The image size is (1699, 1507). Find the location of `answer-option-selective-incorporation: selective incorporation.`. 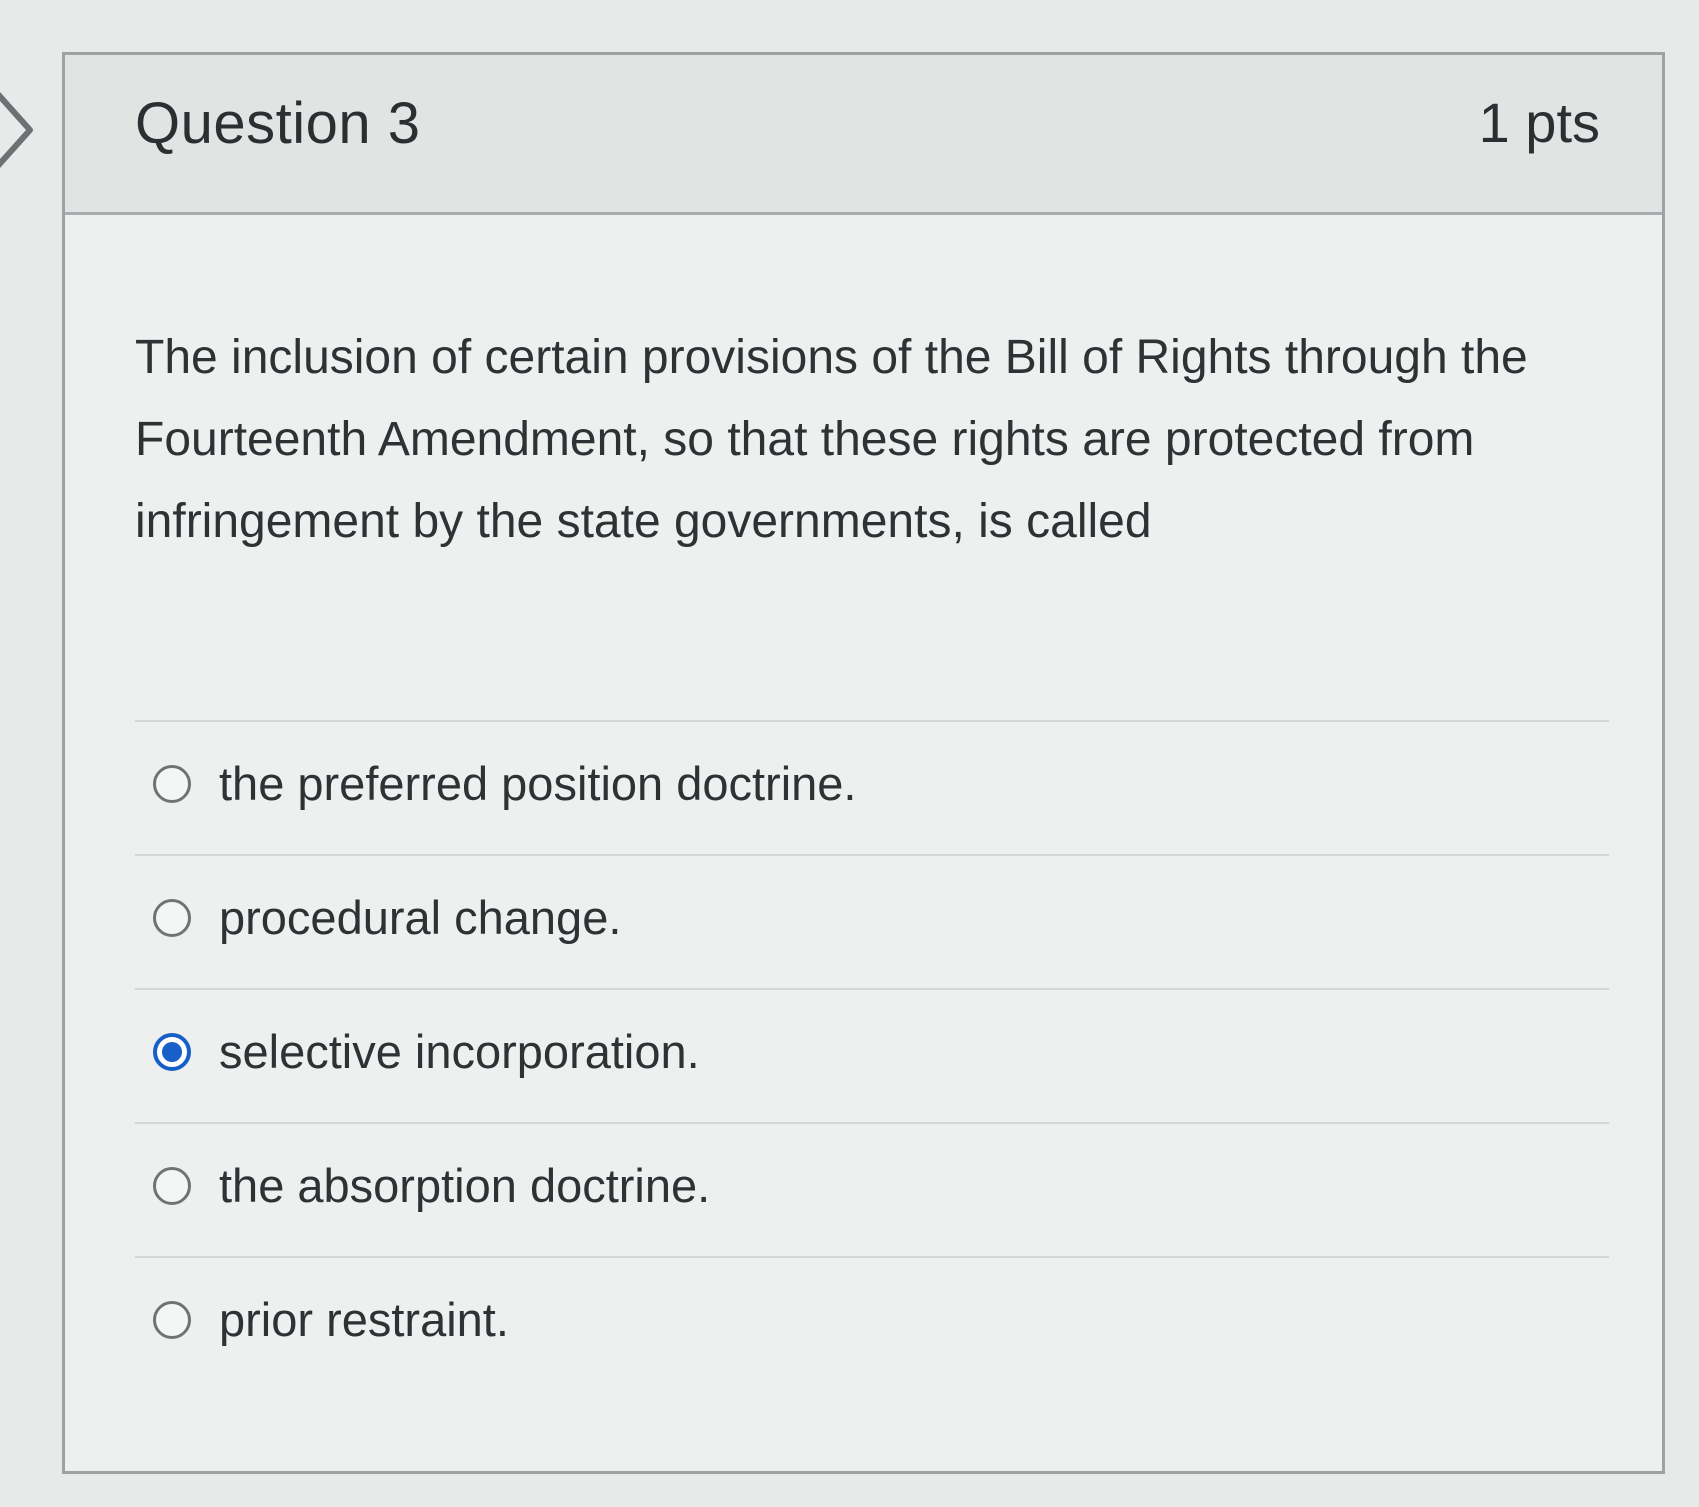

answer-option-selective-incorporation: selective incorporation. is located at coordinates (872, 1055).